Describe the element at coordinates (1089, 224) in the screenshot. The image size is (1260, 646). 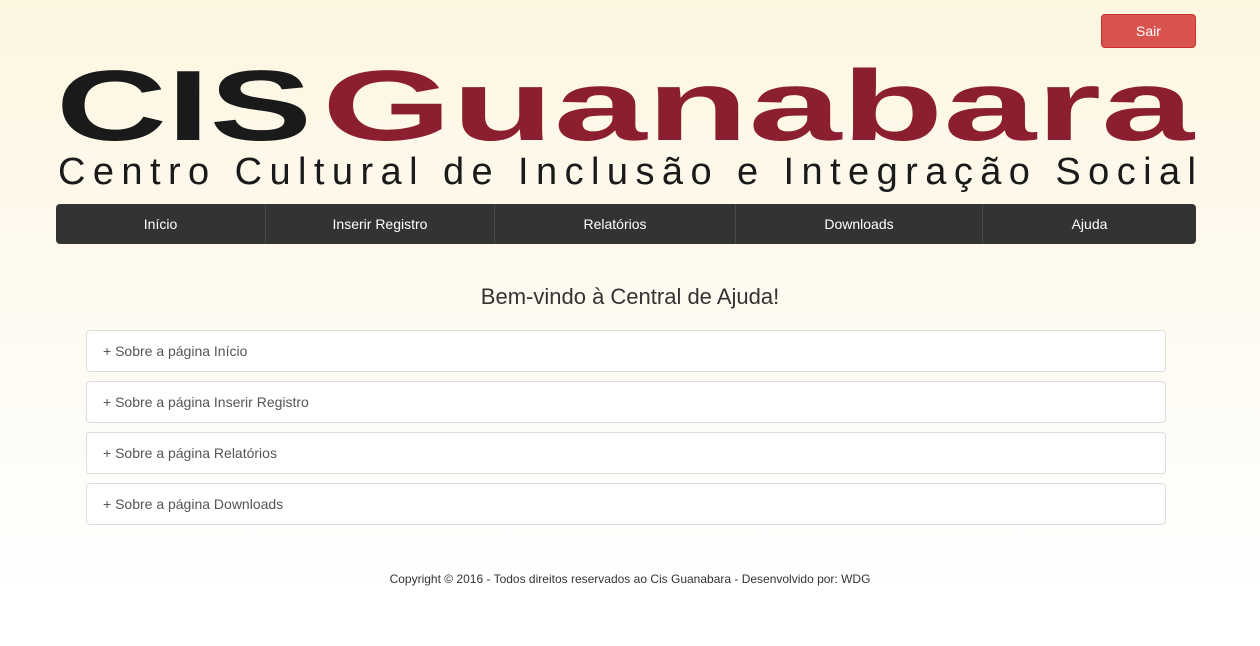
I see `nav-item-ajuda: Ajuda` at that location.